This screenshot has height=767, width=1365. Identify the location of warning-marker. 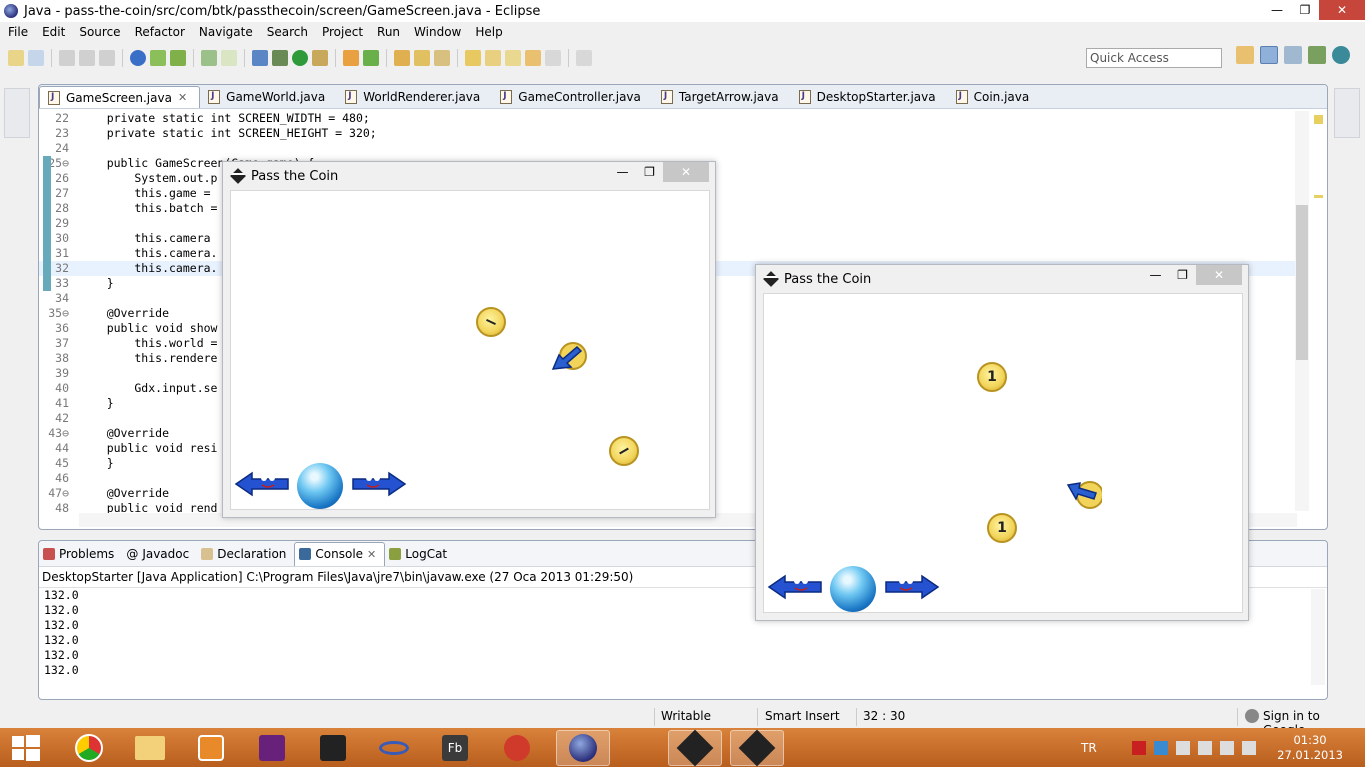
(1318, 119).